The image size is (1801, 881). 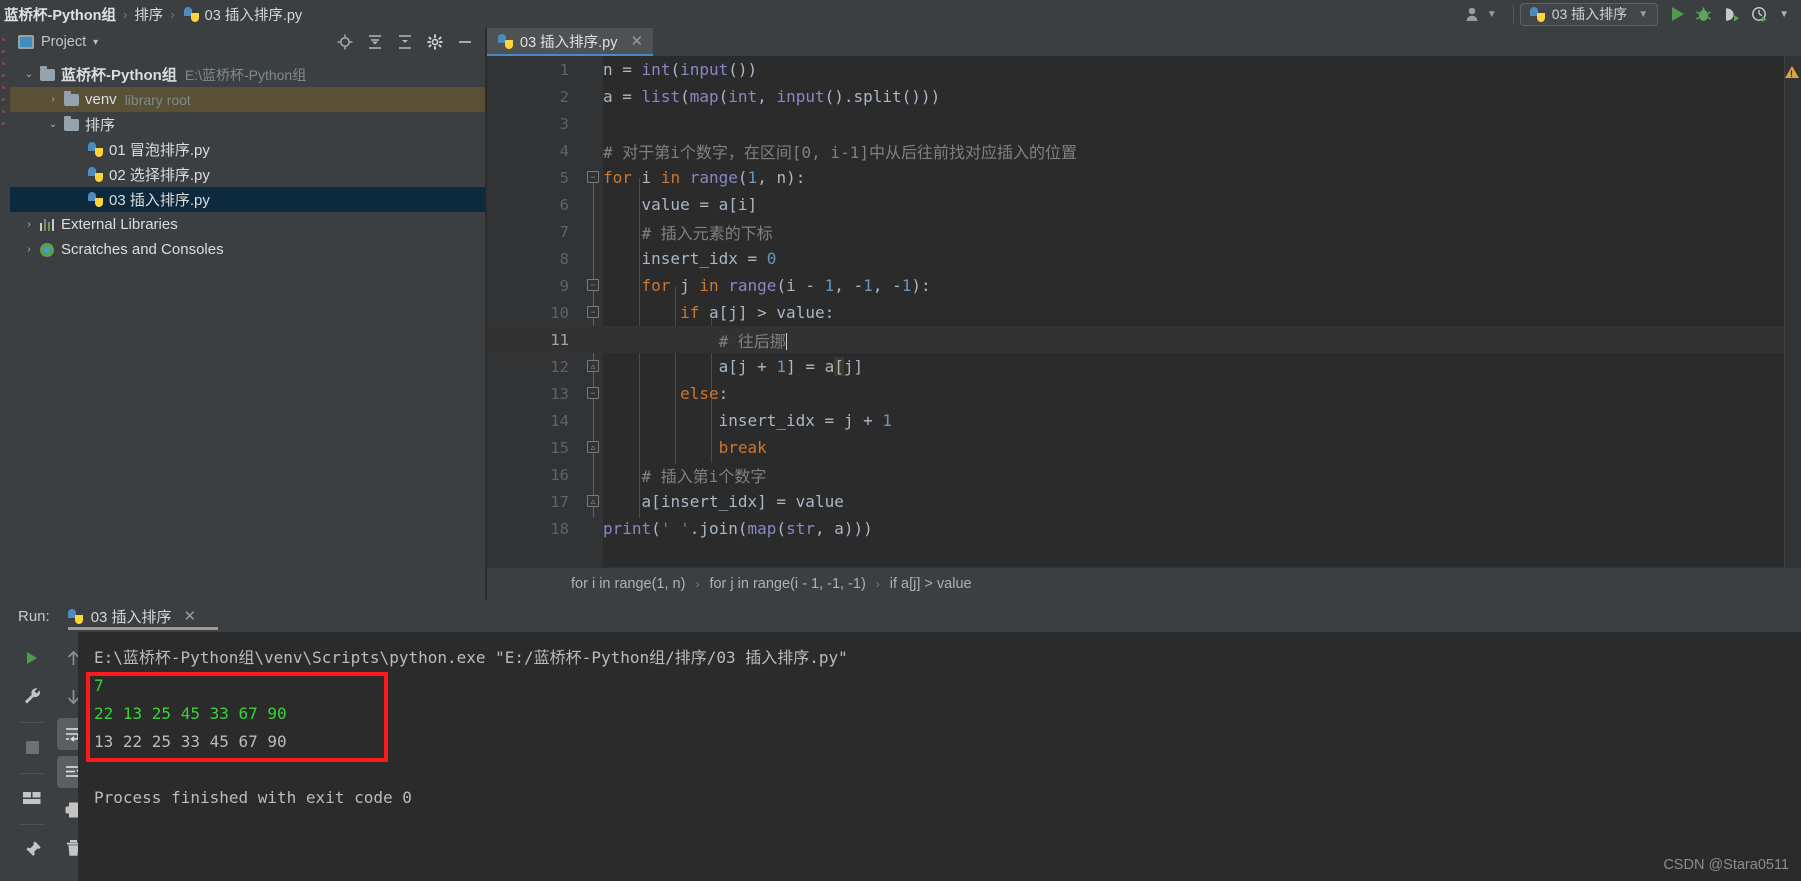 I want to click on tree-node-path: E:\蓝桥杯-Python组, so click(x=245, y=74).